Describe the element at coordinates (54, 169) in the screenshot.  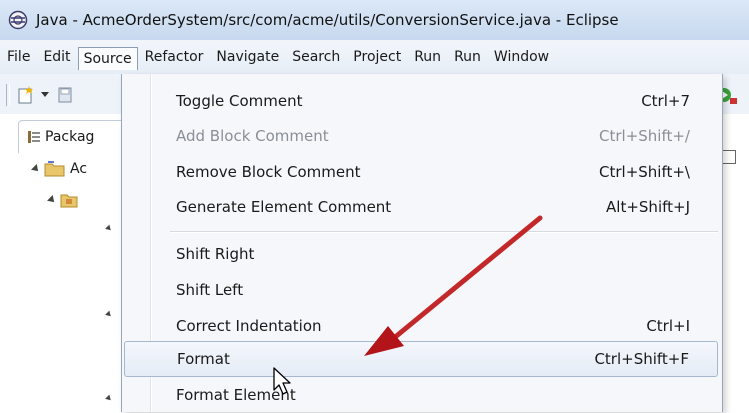
I see `project-folder-icon` at that location.